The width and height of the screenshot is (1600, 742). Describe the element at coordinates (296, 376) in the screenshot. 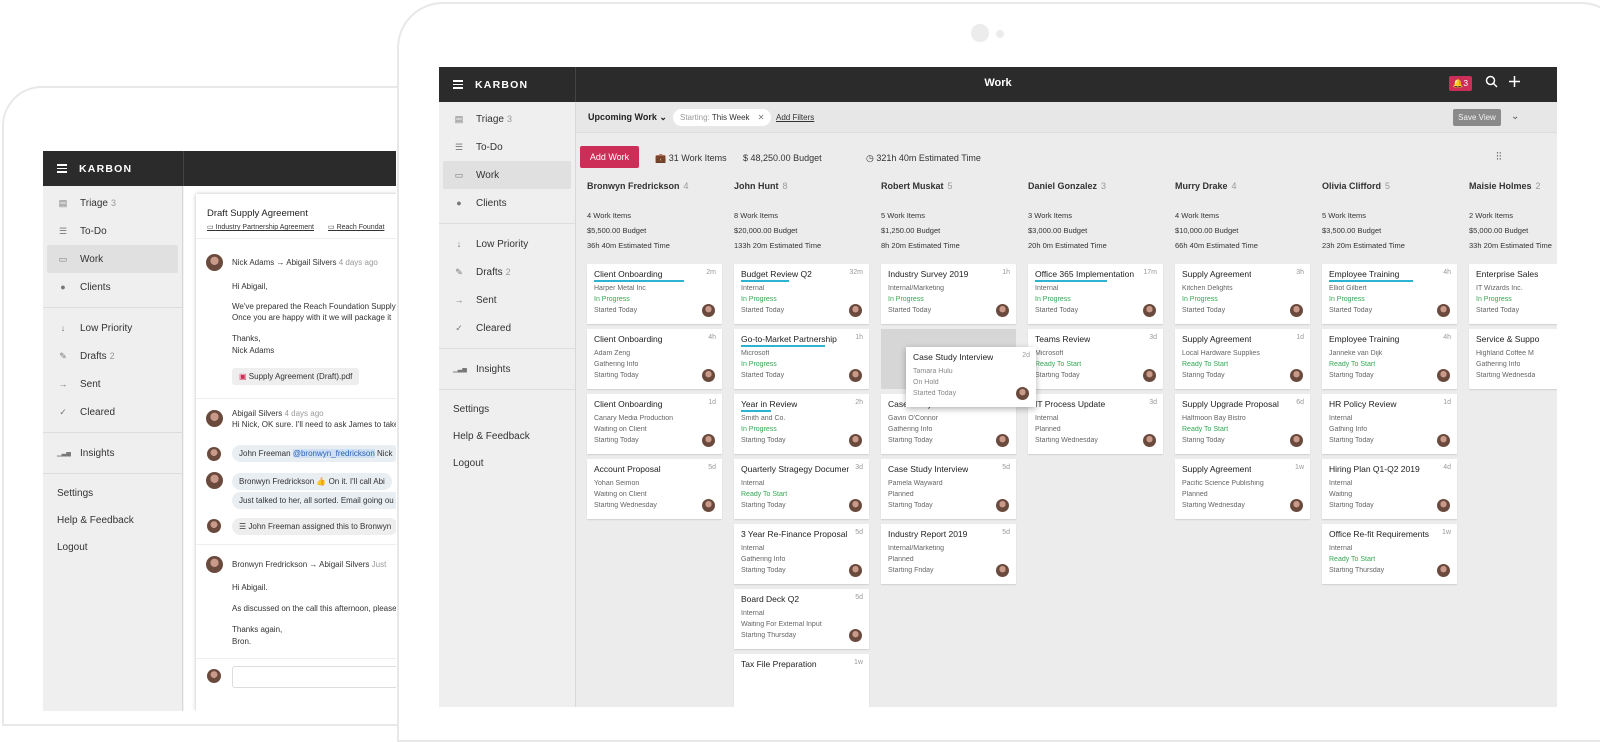

I see `attachment: ▣ Supply Agreement (Draft).pdf` at that location.